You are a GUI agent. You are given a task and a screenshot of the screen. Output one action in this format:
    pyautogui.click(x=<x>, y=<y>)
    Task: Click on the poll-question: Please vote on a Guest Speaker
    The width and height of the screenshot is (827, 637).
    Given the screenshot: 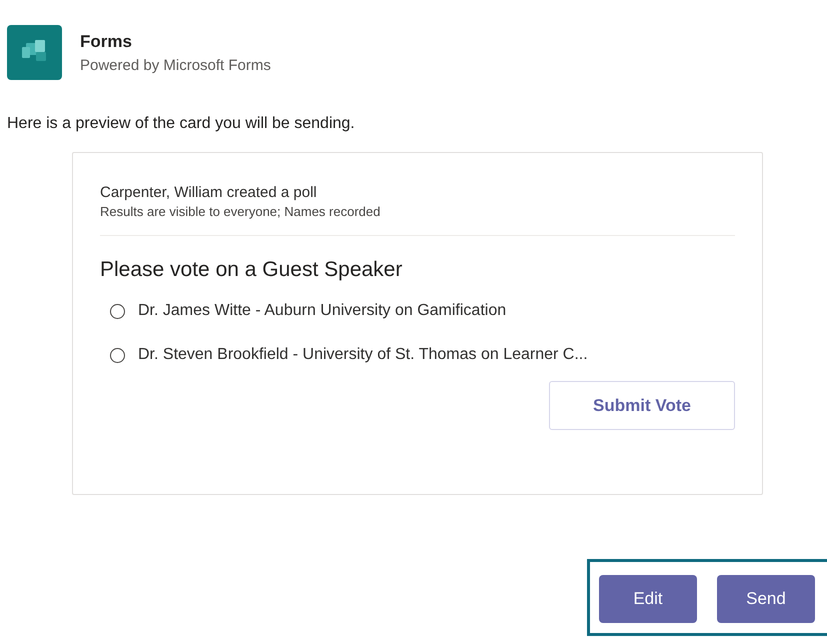 What is the action you would take?
    pyautogui.click(x=252, y=270)
    